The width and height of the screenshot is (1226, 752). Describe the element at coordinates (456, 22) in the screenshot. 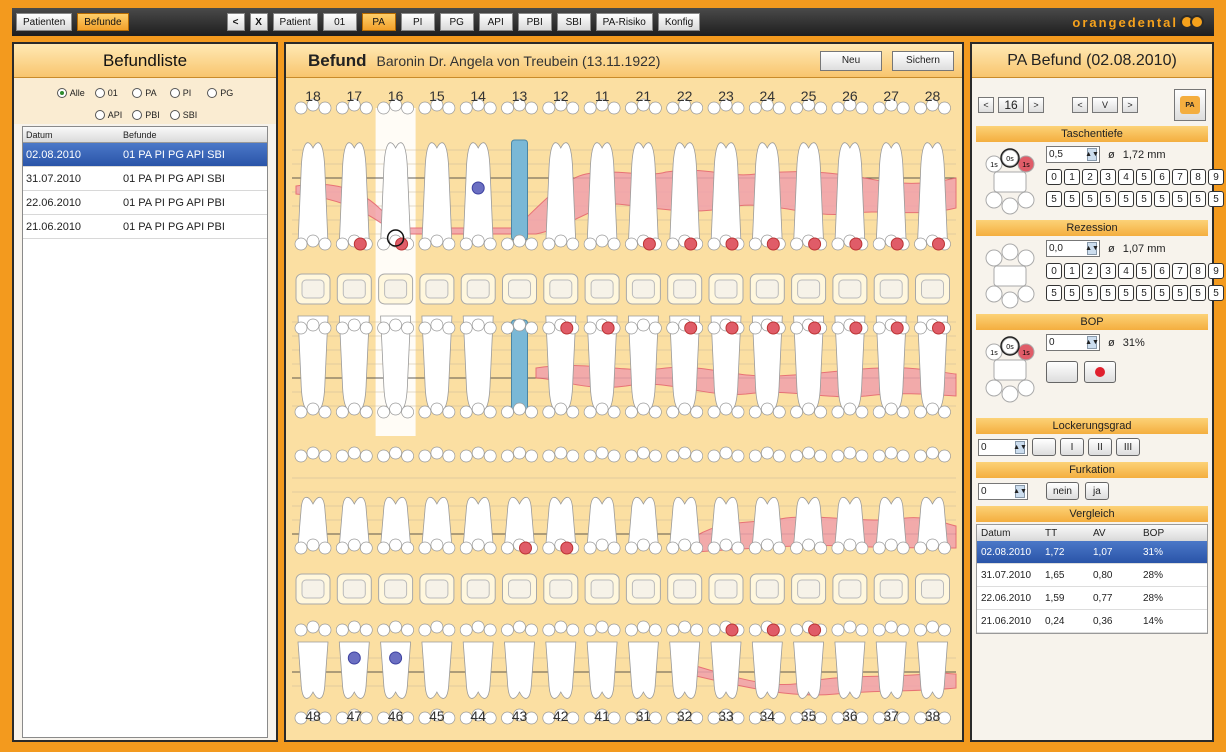

I see `tab-pg: PG` at that location.